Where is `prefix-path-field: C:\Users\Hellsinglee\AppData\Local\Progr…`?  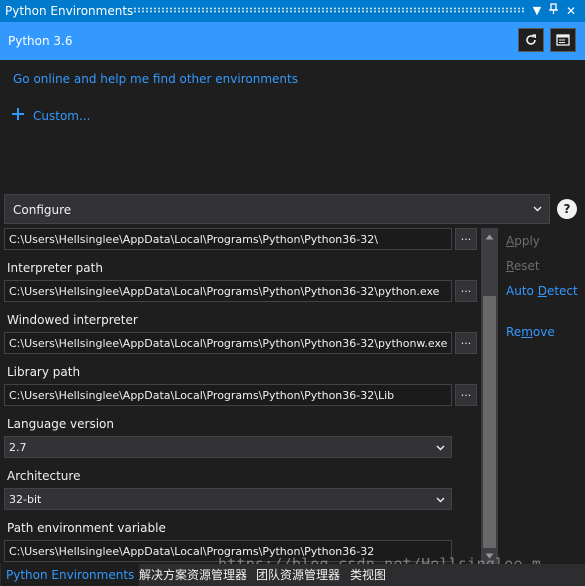 prefix-path-field: C:\Users\Hellsinglee\AppData\Local\Progr… is located at coordinates (228, 239).